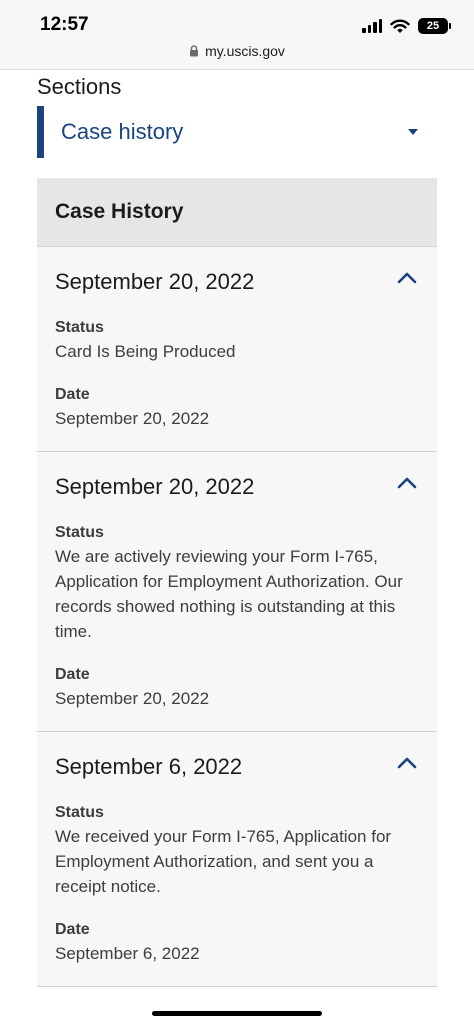 This screenshot has width=474, height=1025. I want to click on clock: 12:57, so click(64, 24).